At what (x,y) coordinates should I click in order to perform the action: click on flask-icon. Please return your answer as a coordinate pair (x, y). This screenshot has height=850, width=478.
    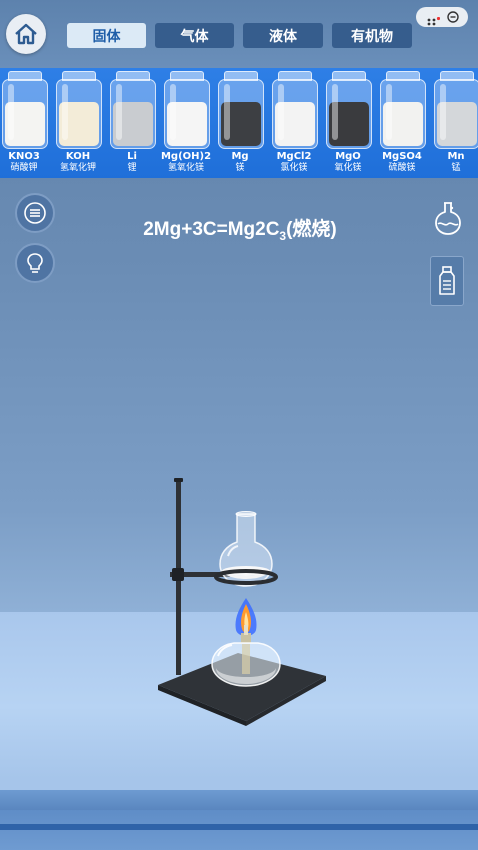
    Looking at the image, I should click on (448, 218).